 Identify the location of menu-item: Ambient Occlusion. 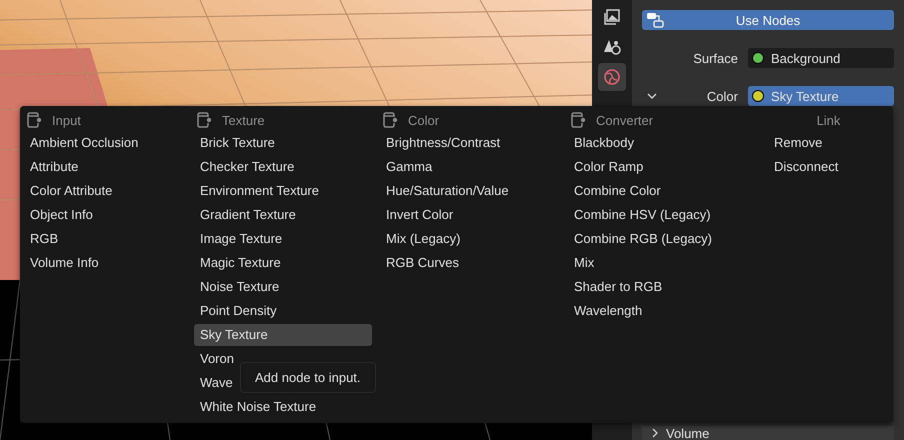
(105, 143).